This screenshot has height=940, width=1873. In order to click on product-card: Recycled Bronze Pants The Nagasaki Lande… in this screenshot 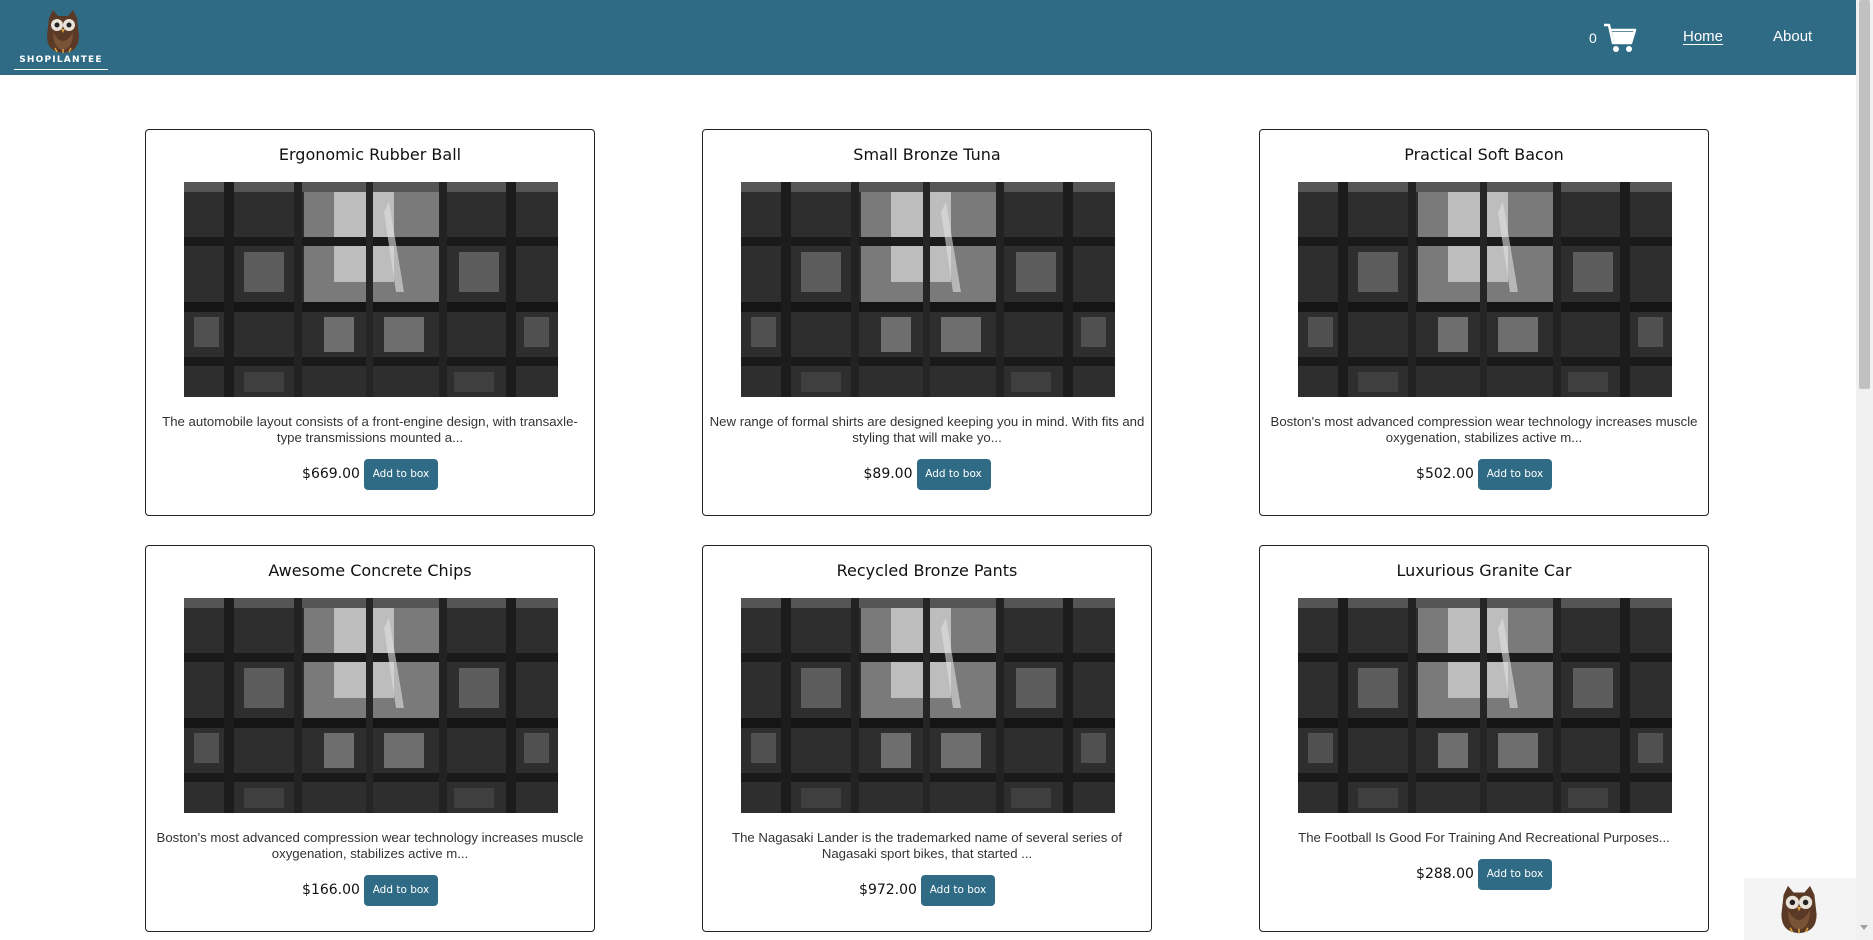, I will do `click(927, 738)`.